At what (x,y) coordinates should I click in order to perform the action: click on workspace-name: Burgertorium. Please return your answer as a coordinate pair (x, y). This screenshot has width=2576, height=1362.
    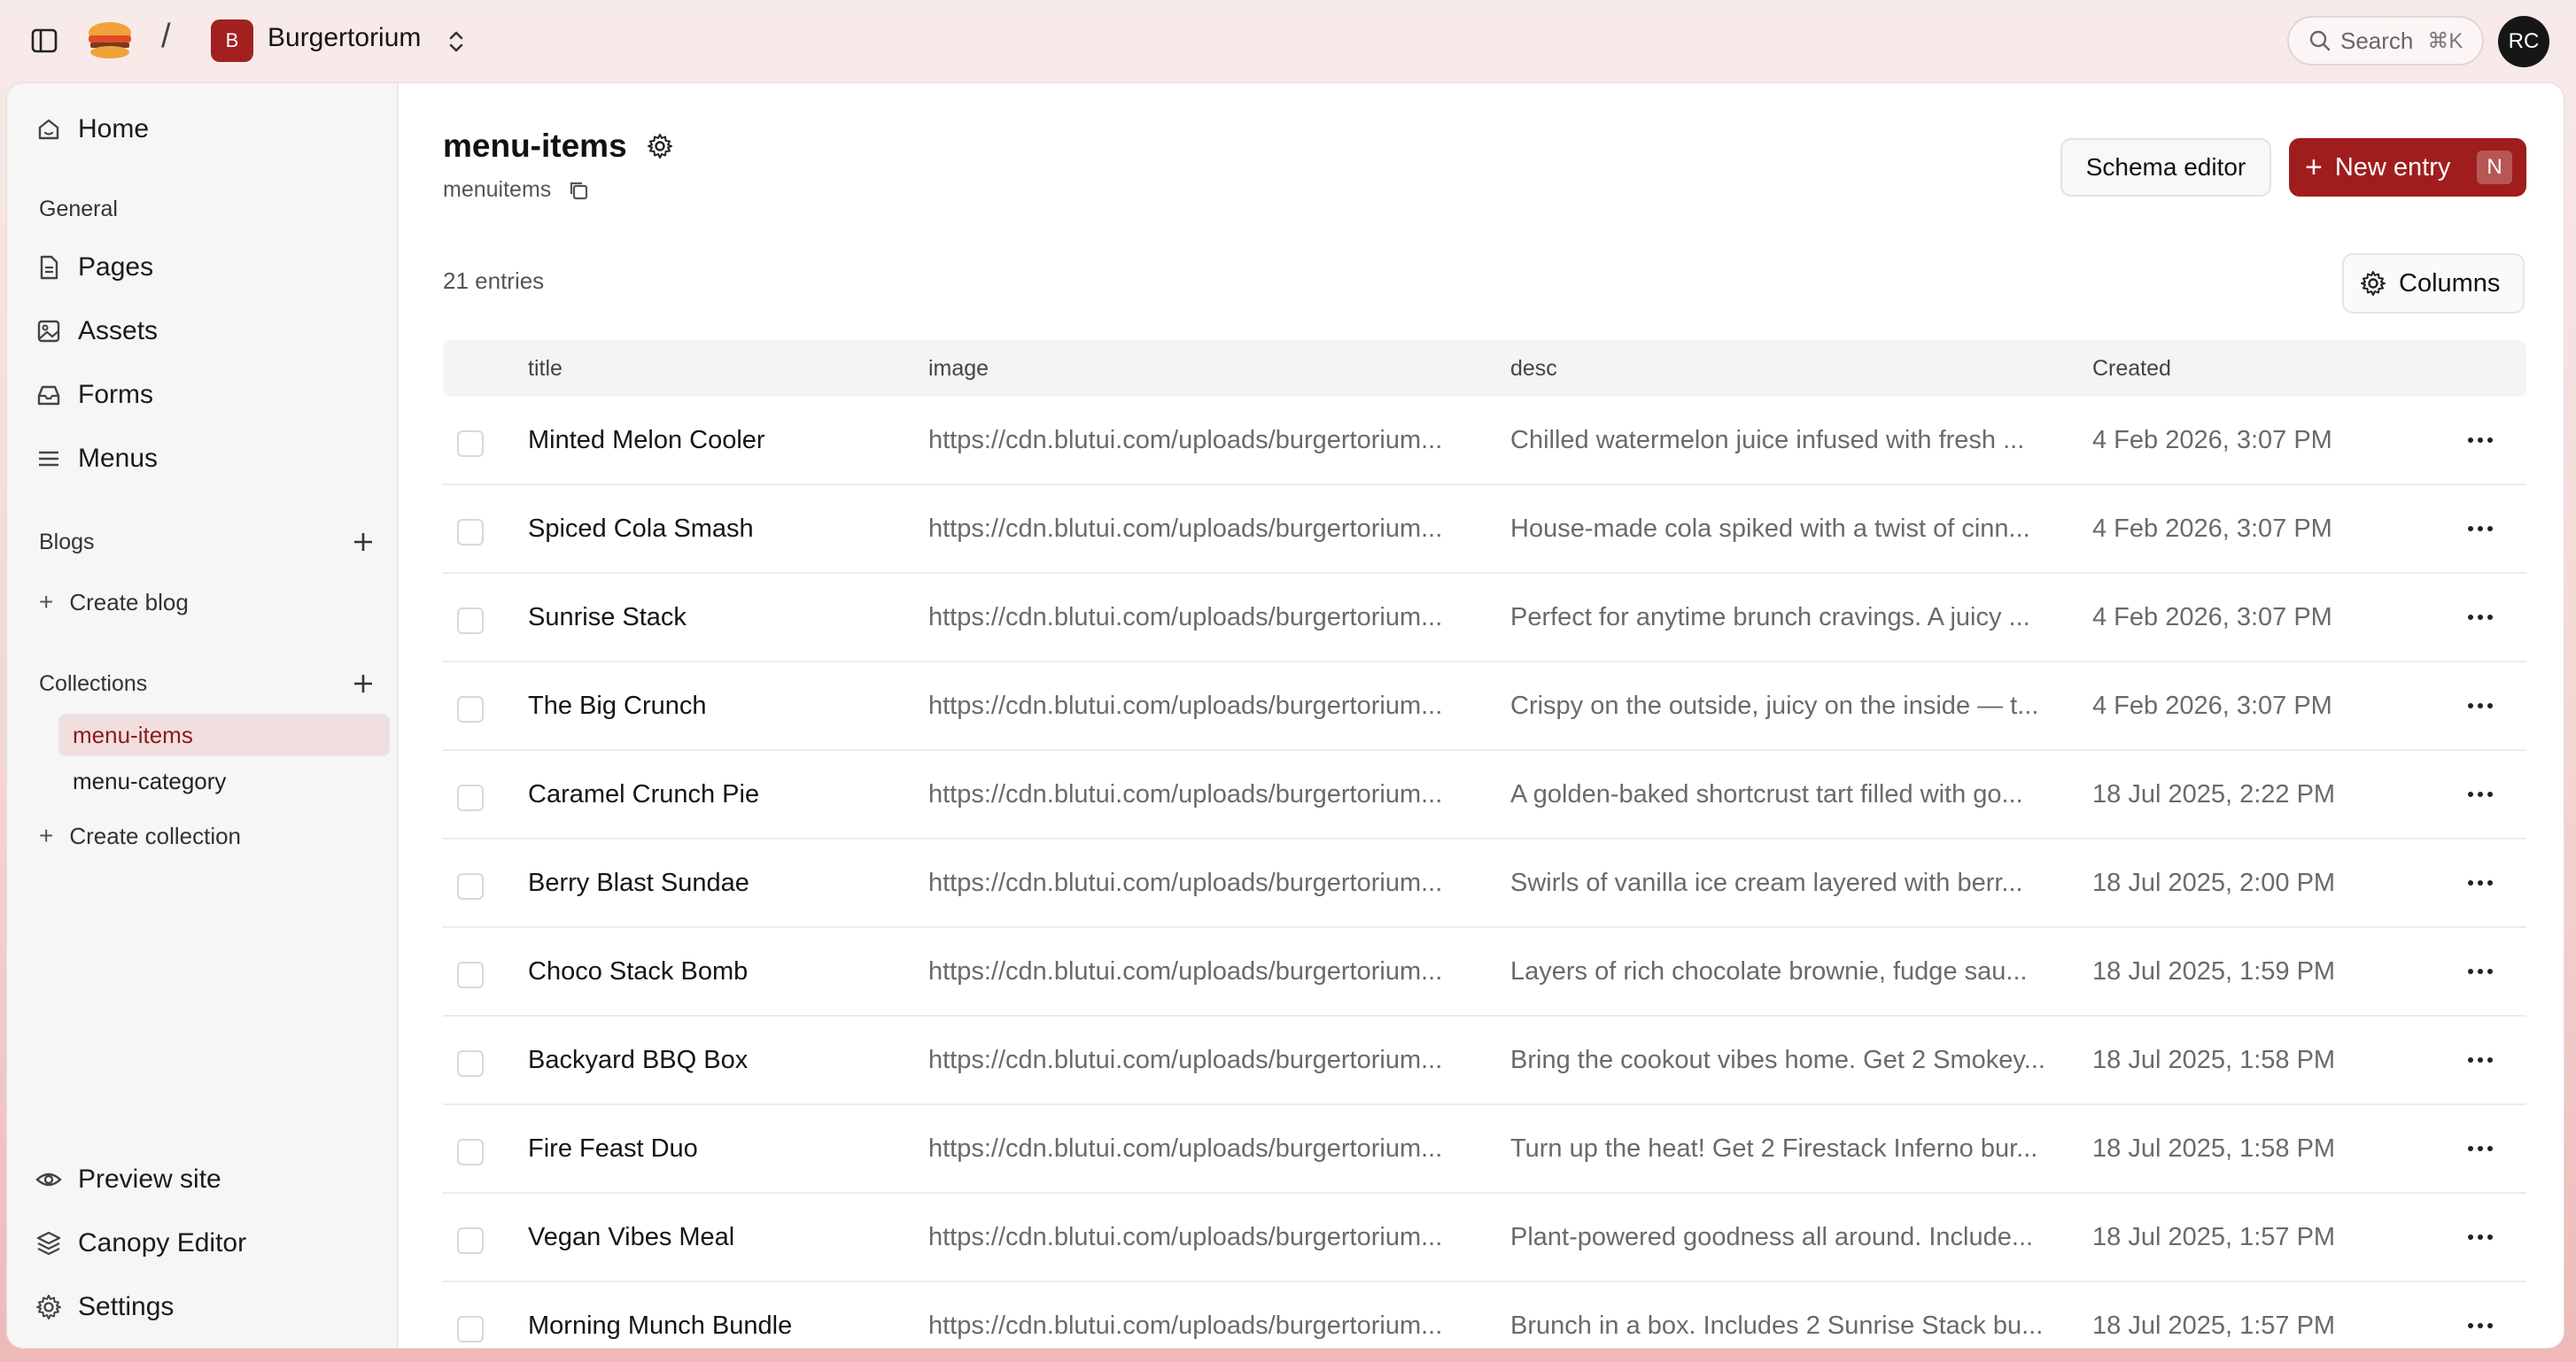
    Looking at the image, I should click on (344, 38).